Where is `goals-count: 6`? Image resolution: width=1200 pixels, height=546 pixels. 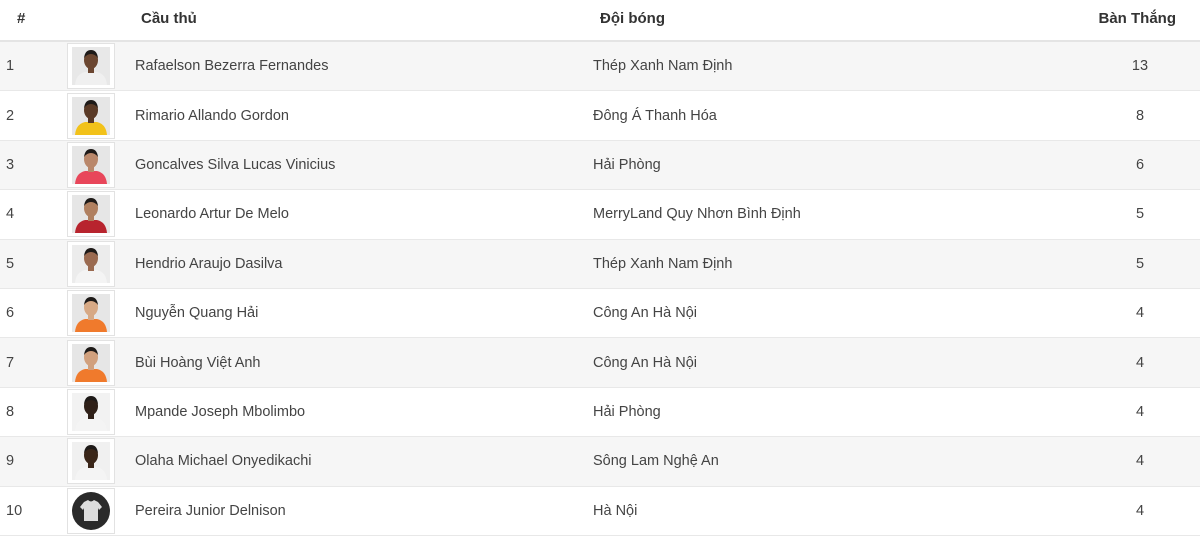
goals-count: 6 is located at coordinates (1140, 164).